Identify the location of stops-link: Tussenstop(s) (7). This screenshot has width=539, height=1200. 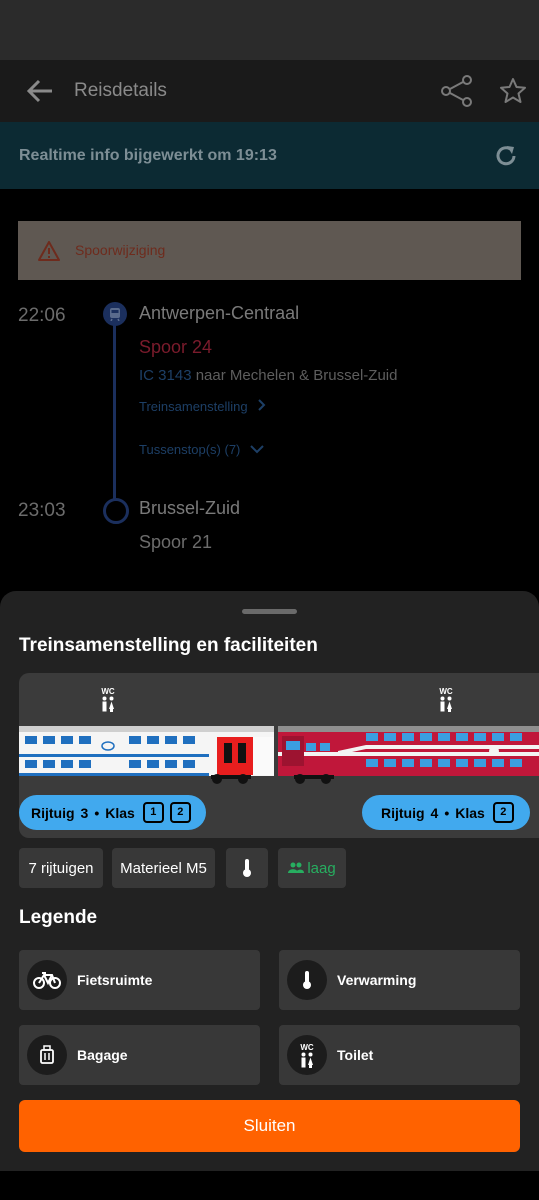
(201, 449).